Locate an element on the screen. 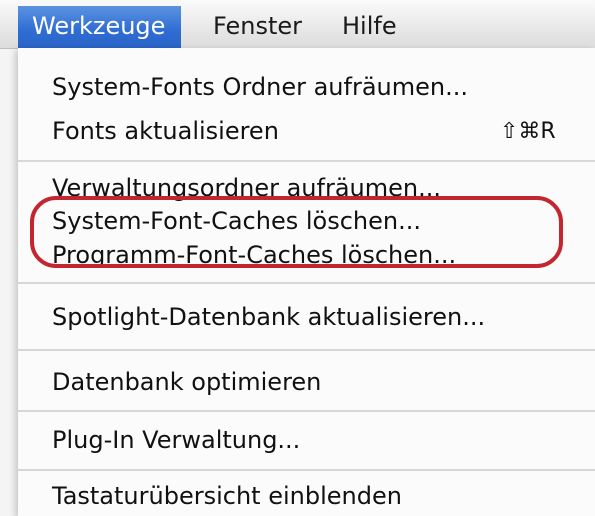 The height and width of the screenshot is (516, 595). menu-item-fonts-aktualisieren: Fonts aktualisieren is located at coordinates (165, 131).